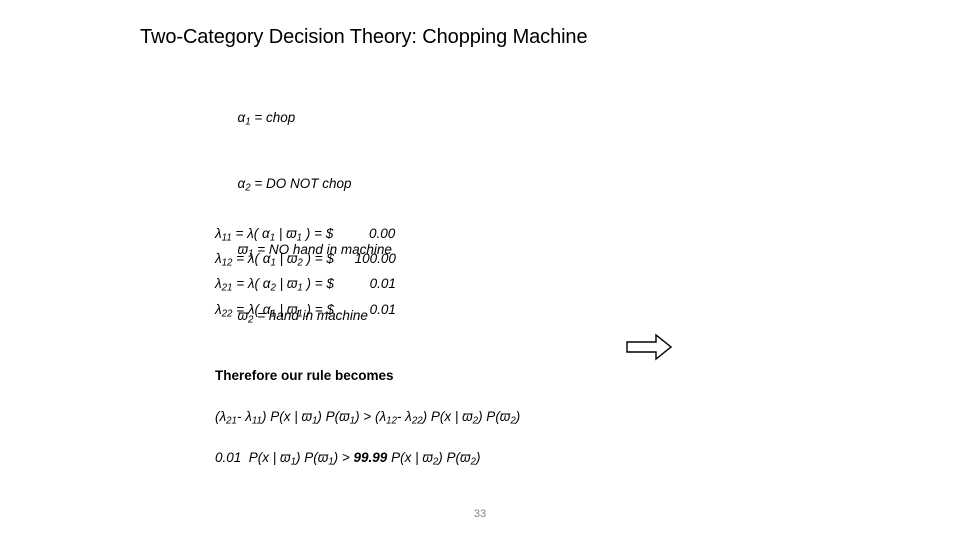  What do you see at coordinates (228, 457) in the screenshot?
I see `numeric-left-value: 0.01` at bounding box center [228, 457].